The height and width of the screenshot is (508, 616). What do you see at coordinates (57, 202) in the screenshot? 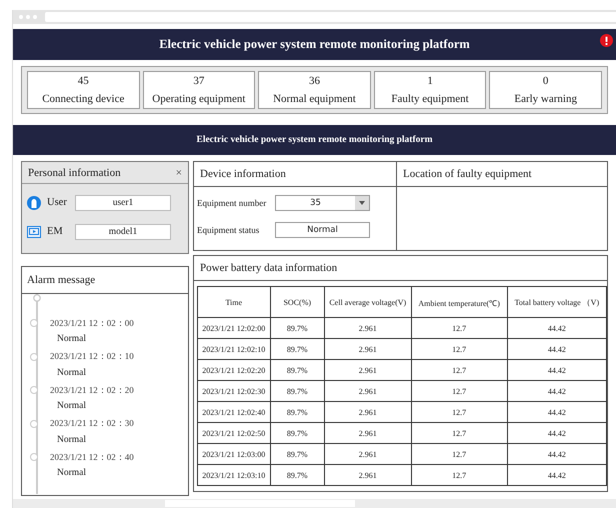
I see `field-label: User` at bounding box center [57, 202].